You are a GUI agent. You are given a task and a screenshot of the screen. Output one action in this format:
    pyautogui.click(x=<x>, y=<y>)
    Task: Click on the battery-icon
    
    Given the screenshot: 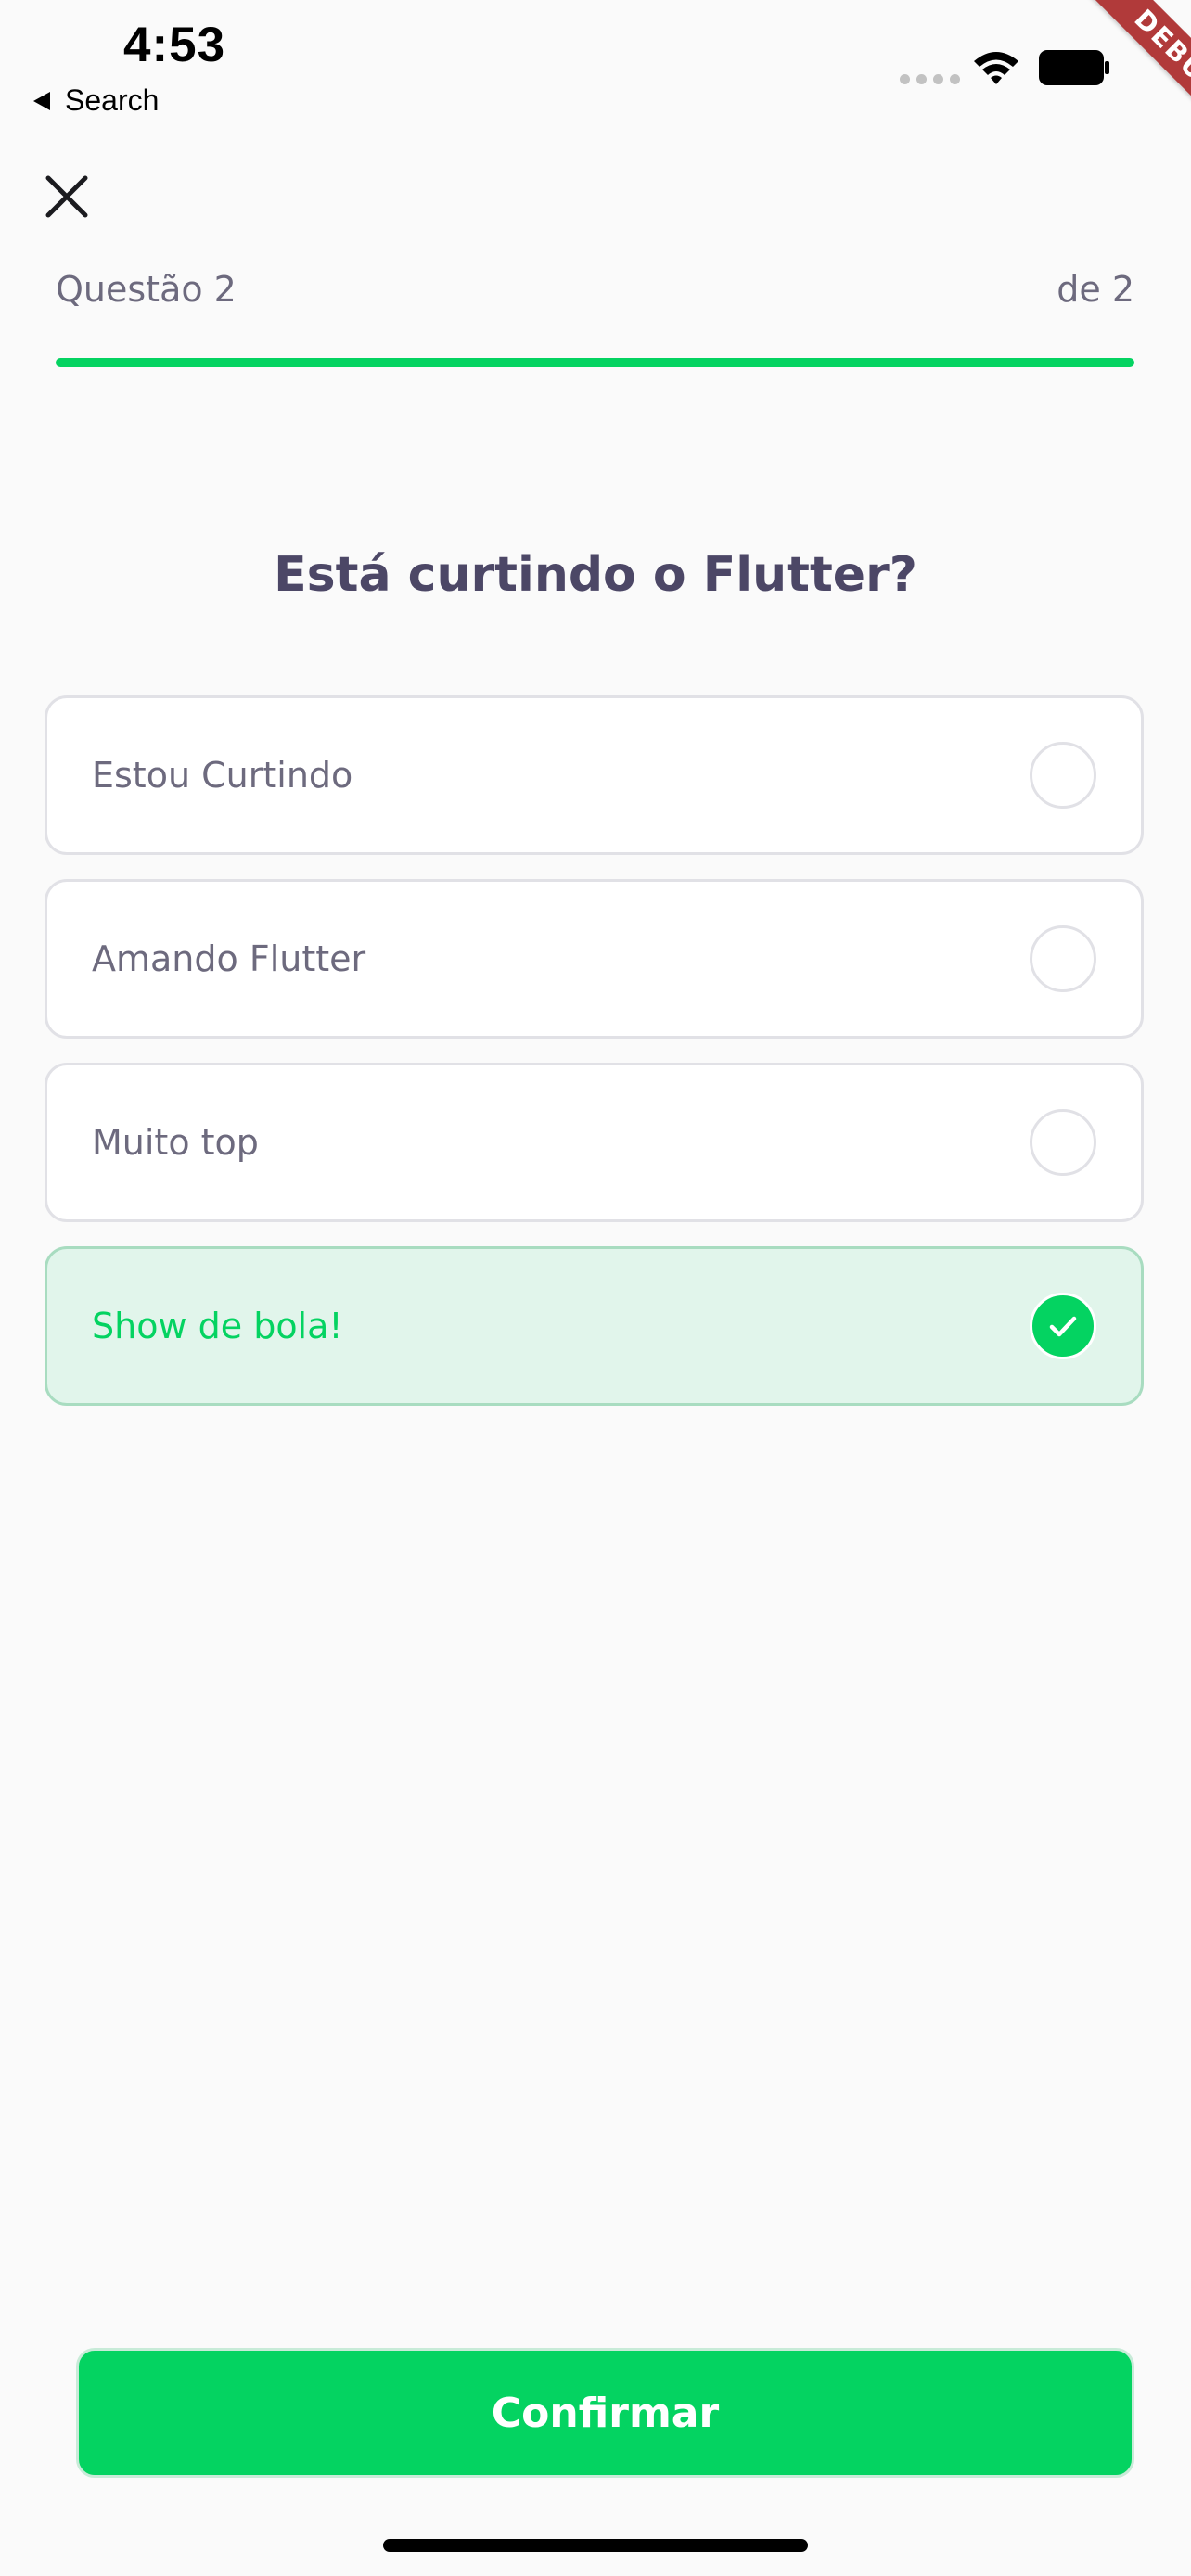 What is the action you would take?
    pyautogui.click(x=1074, y=67)
    